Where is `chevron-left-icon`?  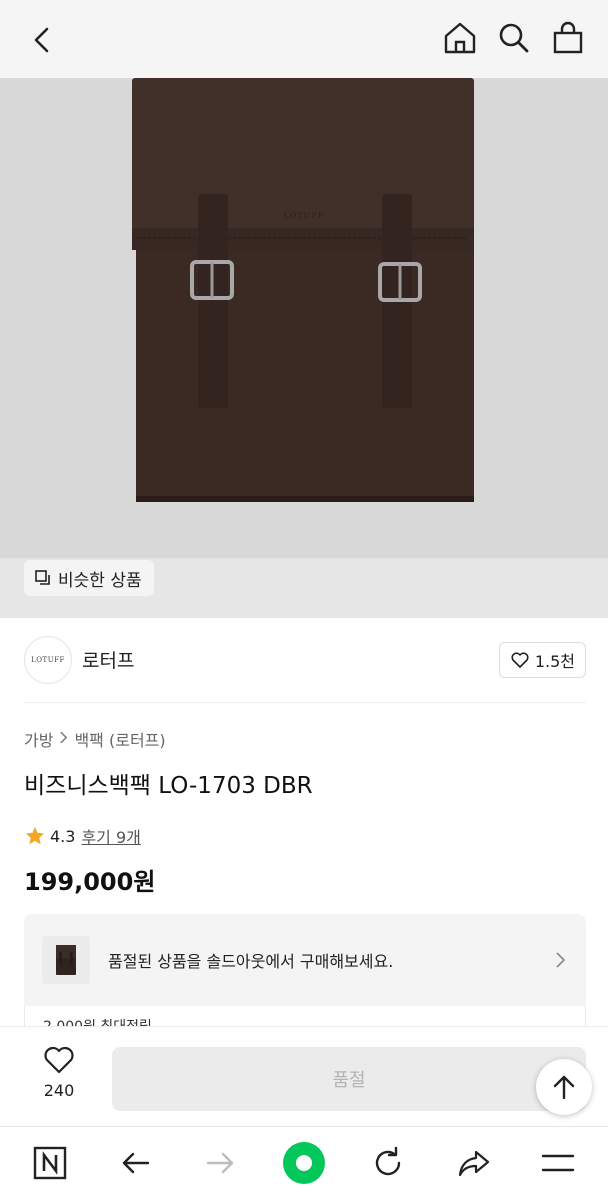 chevron-left-icon is located at coordinates (42, 40).